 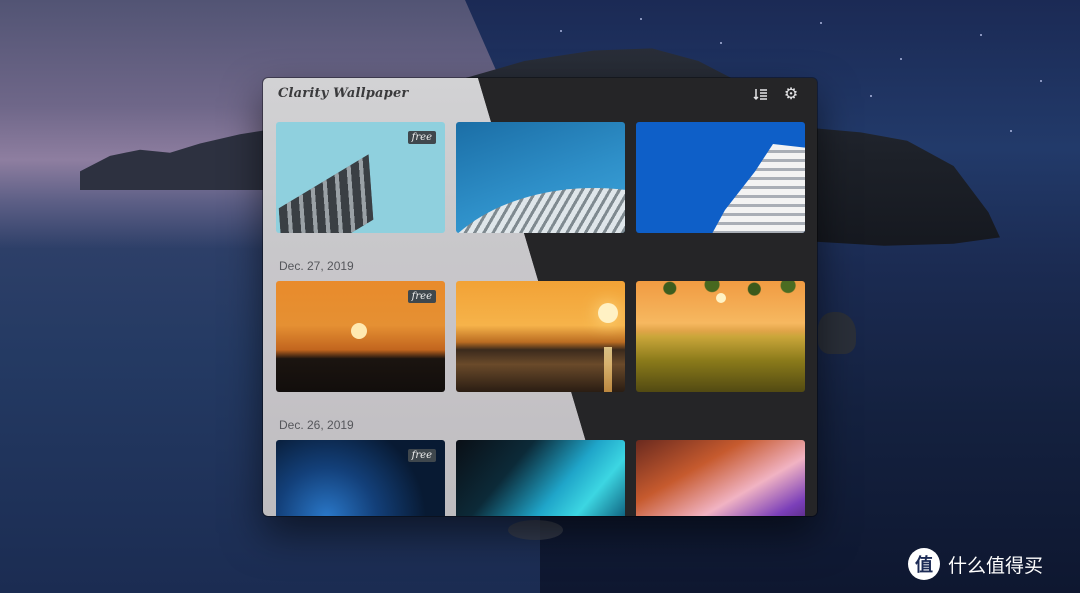 I want to click on app-title: Clarity Wallpaper, so click(x=343, y=93).